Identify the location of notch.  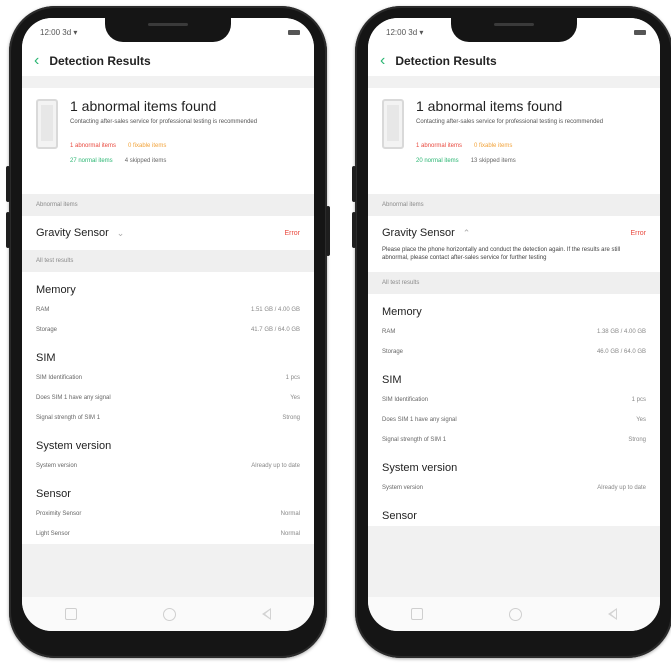
(514, 30).